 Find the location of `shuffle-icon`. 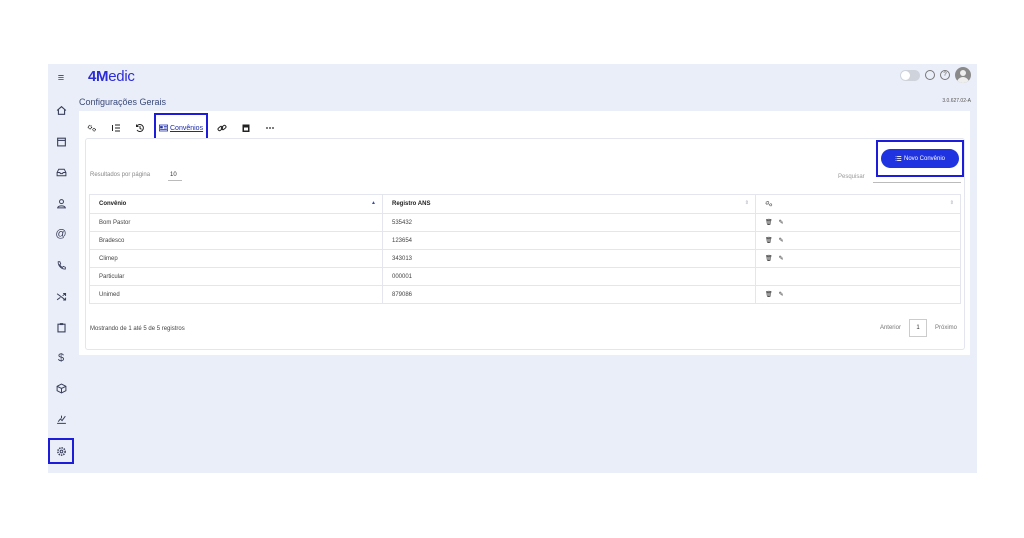

shuffle-icon is located at coordinates (61, 296).